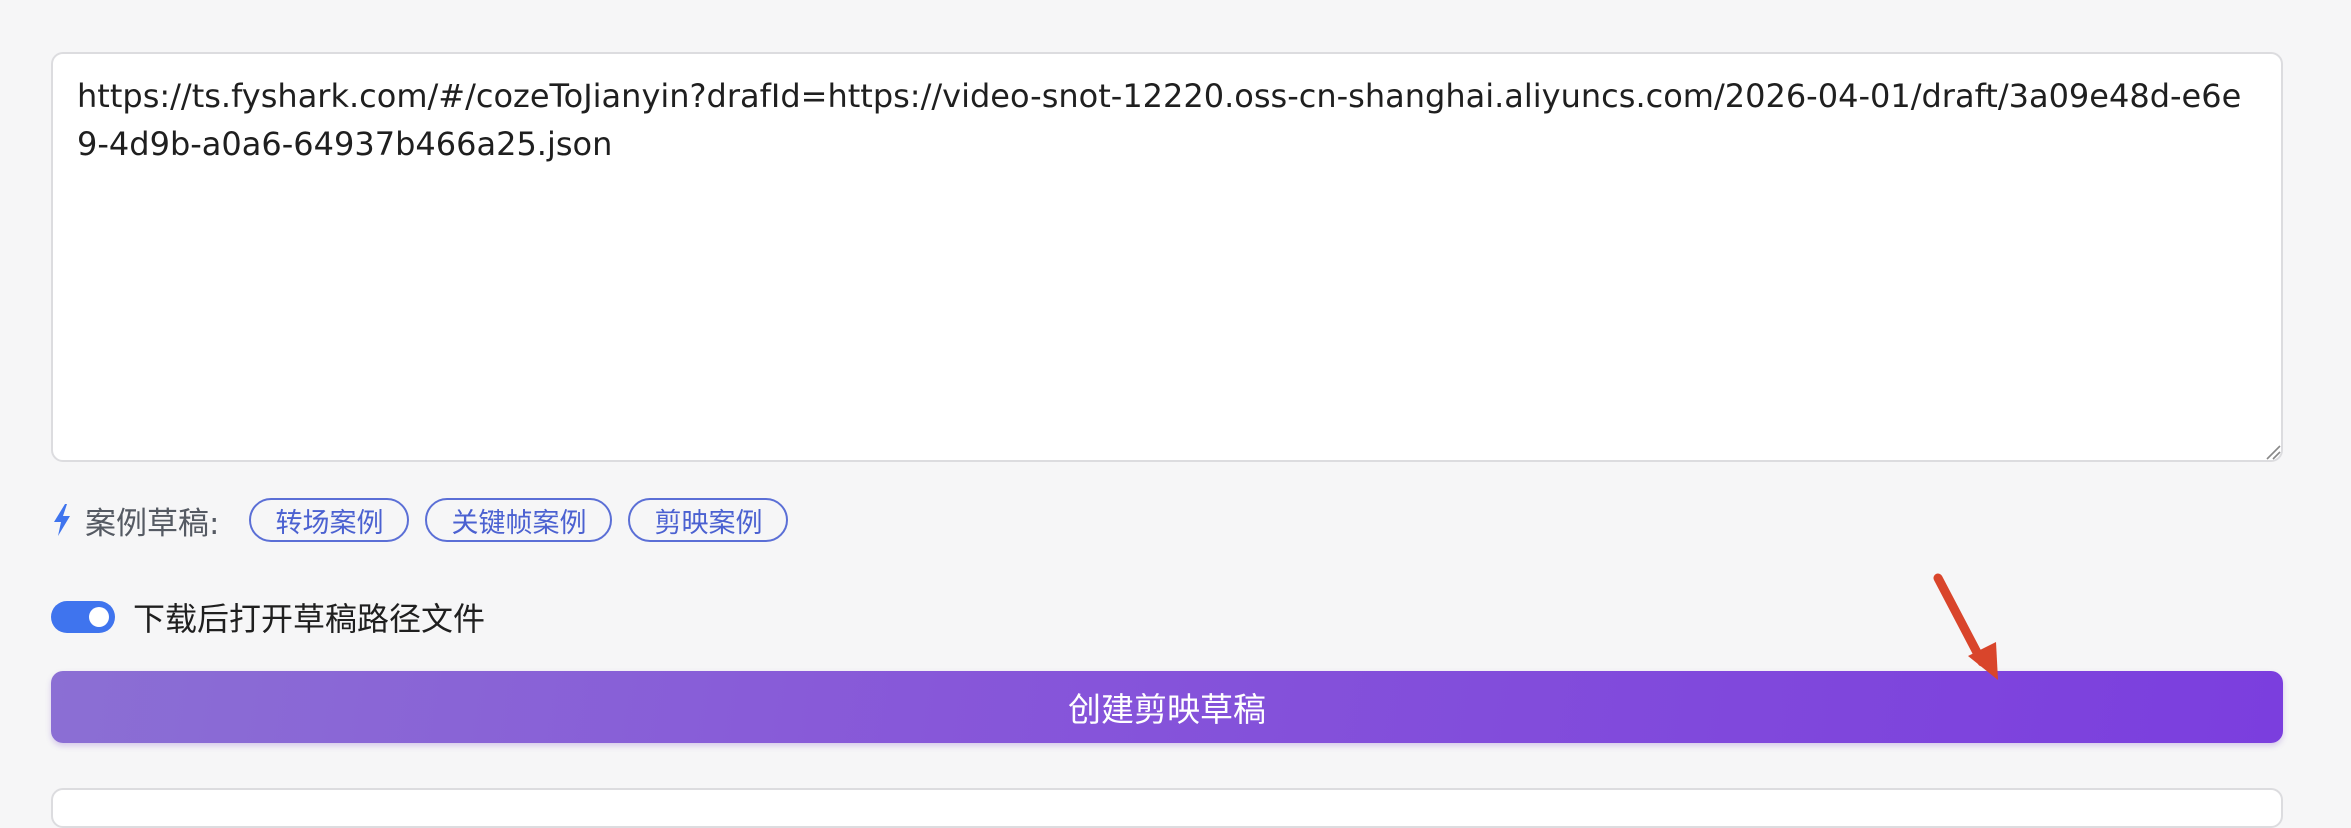 This screenshot has width=2351, height=828. I want to click on example-chip-keyframe: 关键帧案例, so click(519, 520).